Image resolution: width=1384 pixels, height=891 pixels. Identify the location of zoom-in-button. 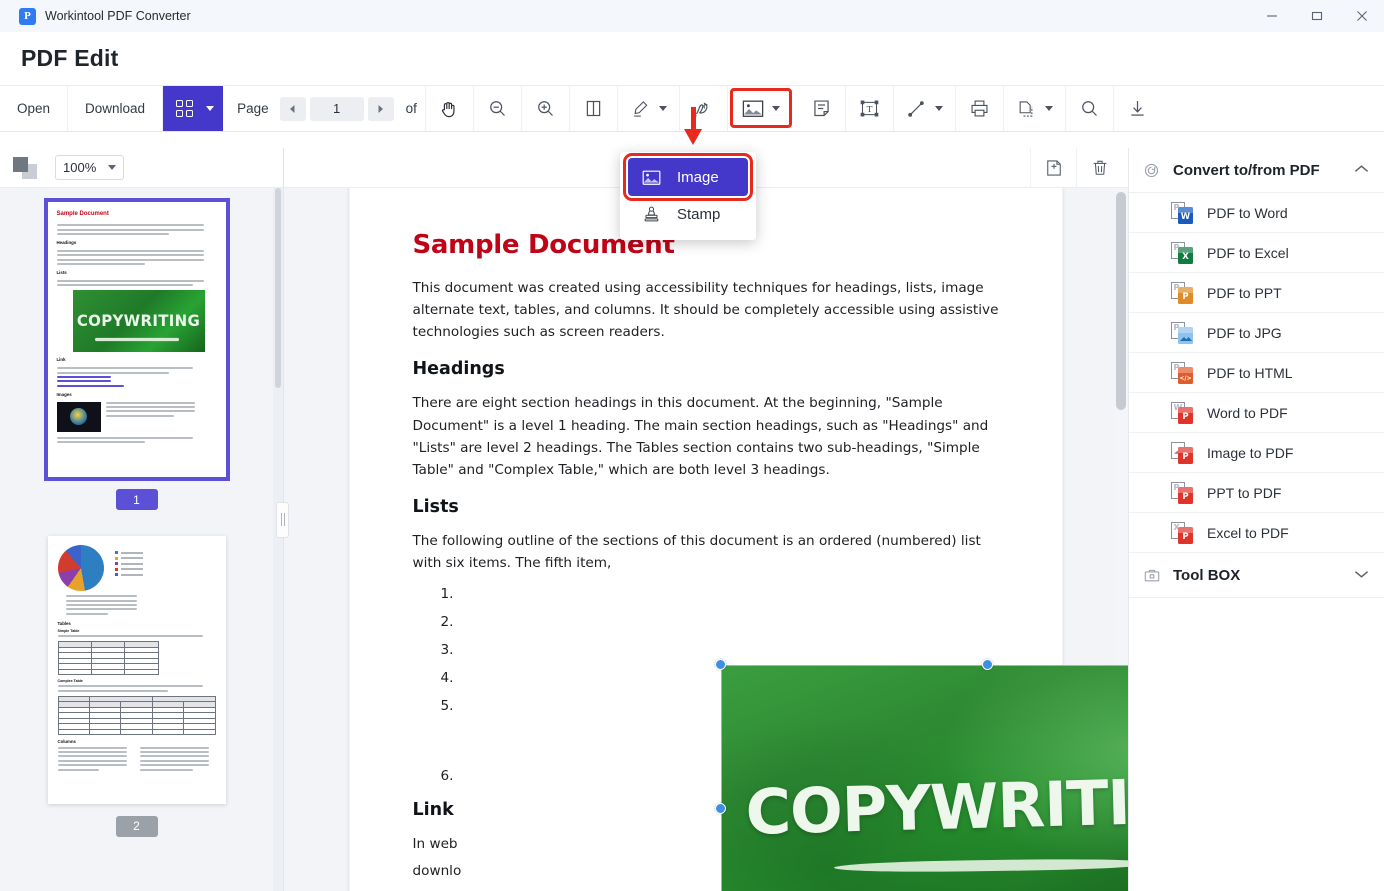
(546, 108).